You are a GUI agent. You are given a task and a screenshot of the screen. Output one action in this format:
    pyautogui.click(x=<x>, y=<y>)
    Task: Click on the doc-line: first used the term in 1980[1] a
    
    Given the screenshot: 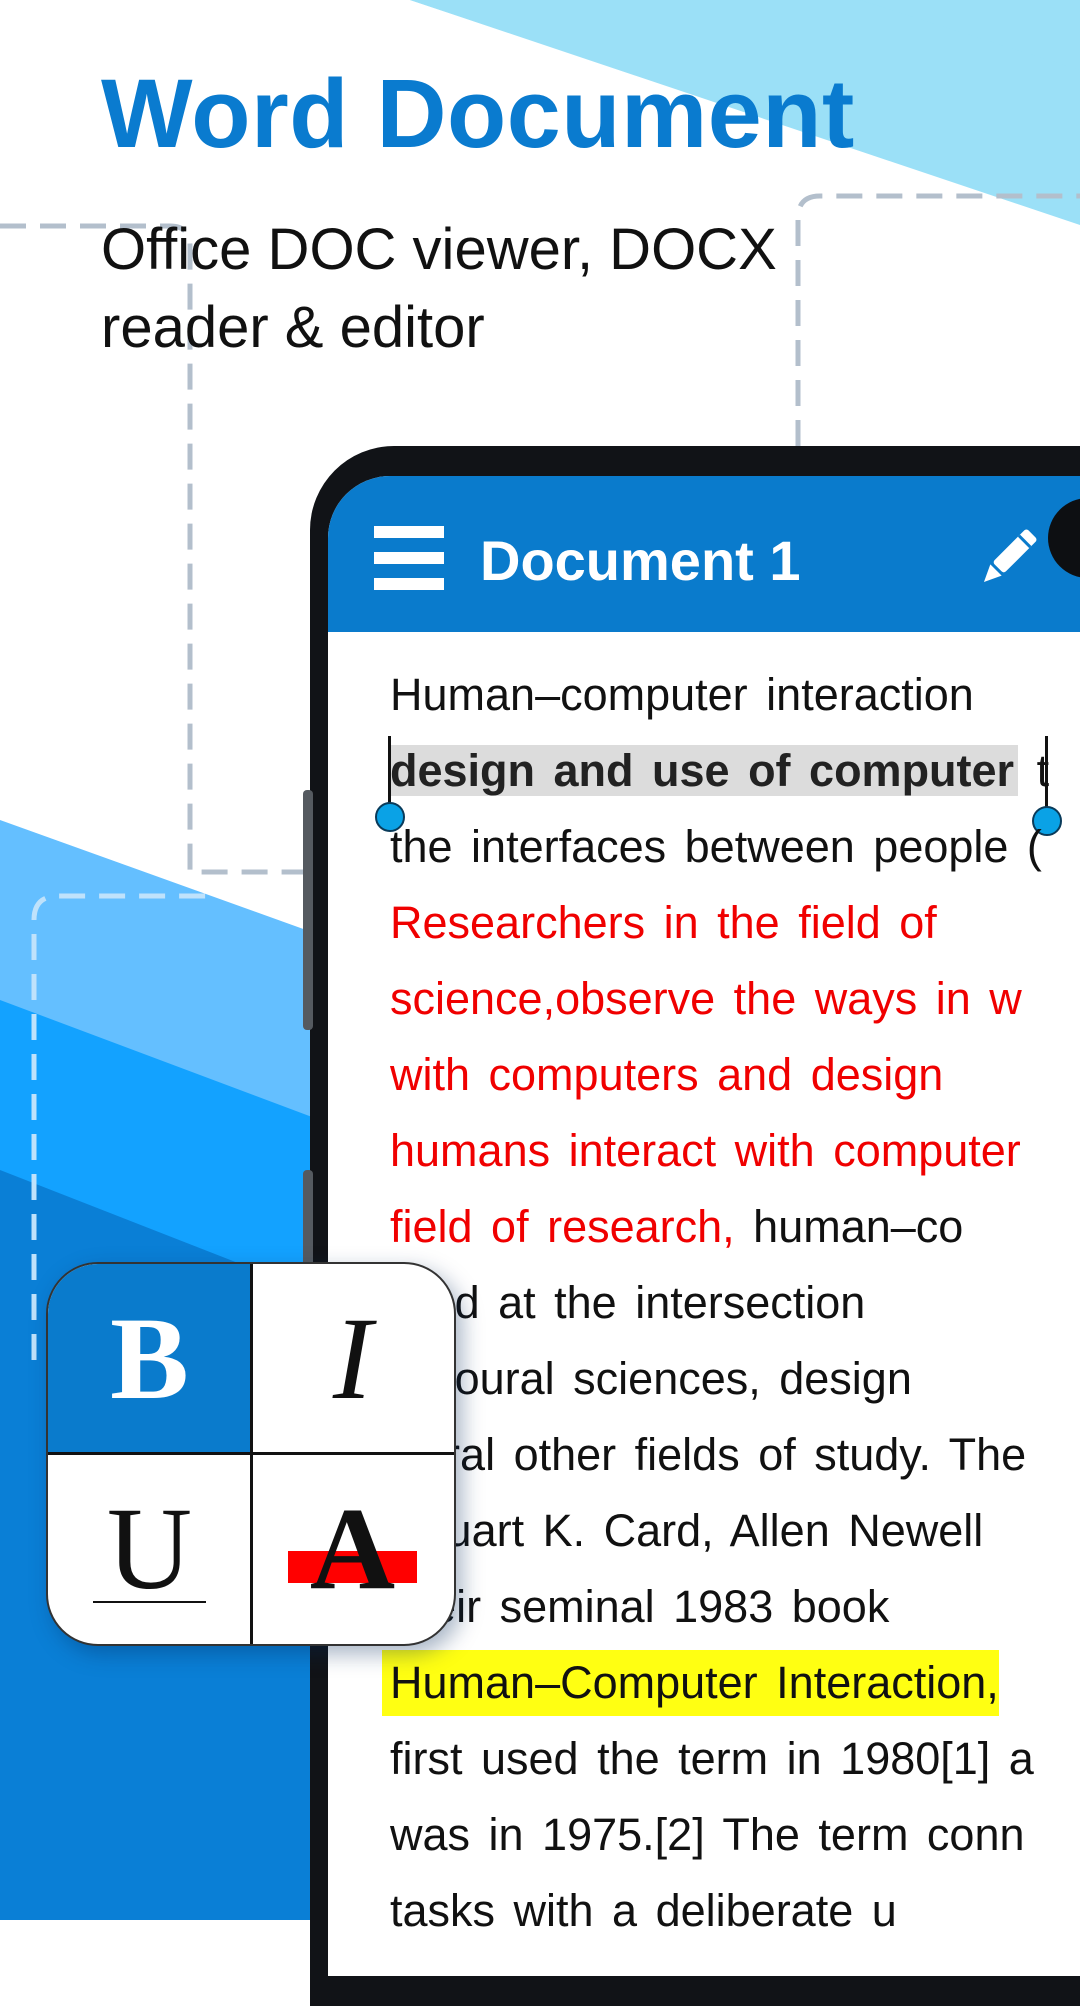 What is the action you would take?
    pyautogui.click(x=712, y=1758)
    